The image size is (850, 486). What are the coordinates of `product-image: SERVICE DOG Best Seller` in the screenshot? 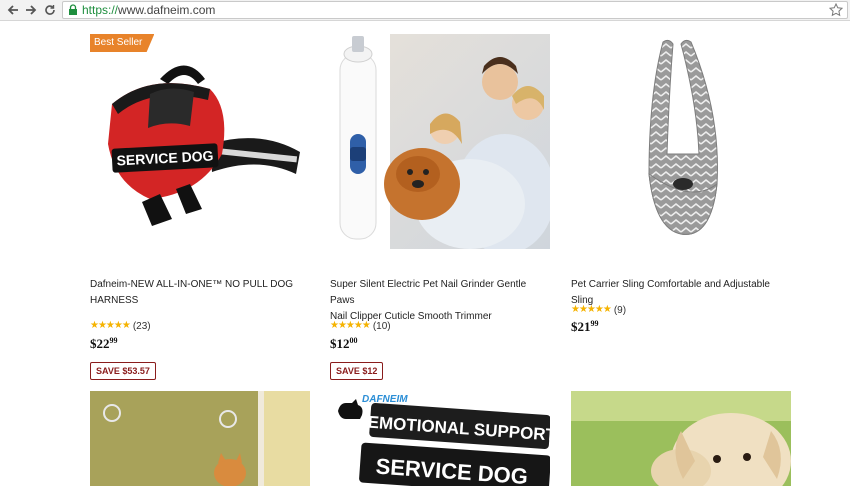 It's located at (200, 141).